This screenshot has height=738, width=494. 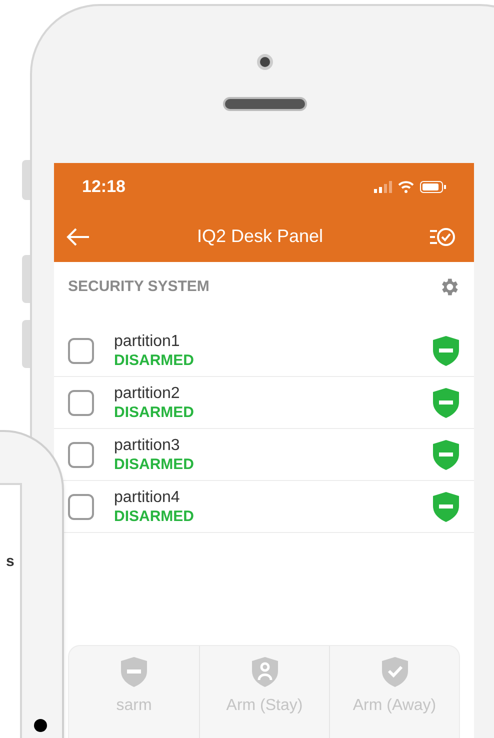 I want to click on shield-person-icon, so click(x=264, y=672).